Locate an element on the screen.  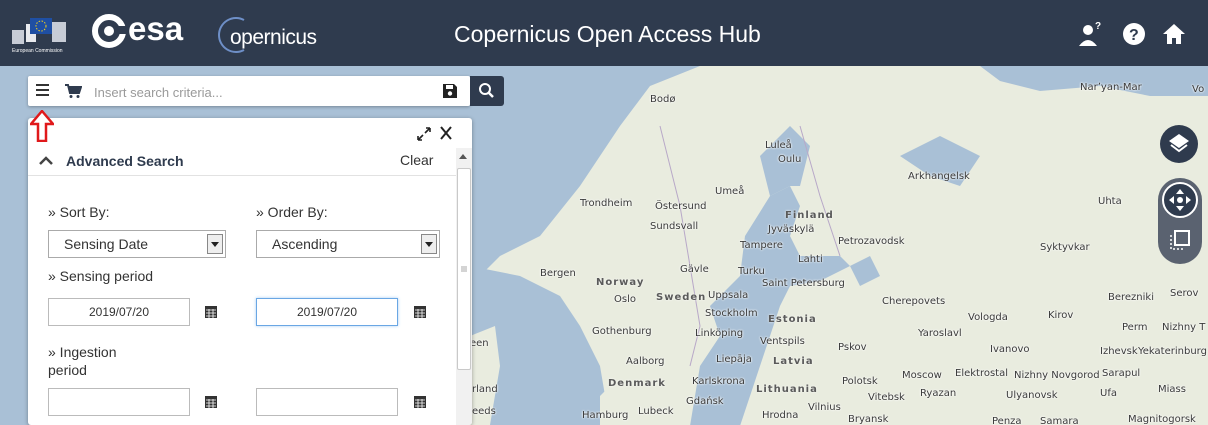
map-label: Miass is located at coordinates (1172, 389).